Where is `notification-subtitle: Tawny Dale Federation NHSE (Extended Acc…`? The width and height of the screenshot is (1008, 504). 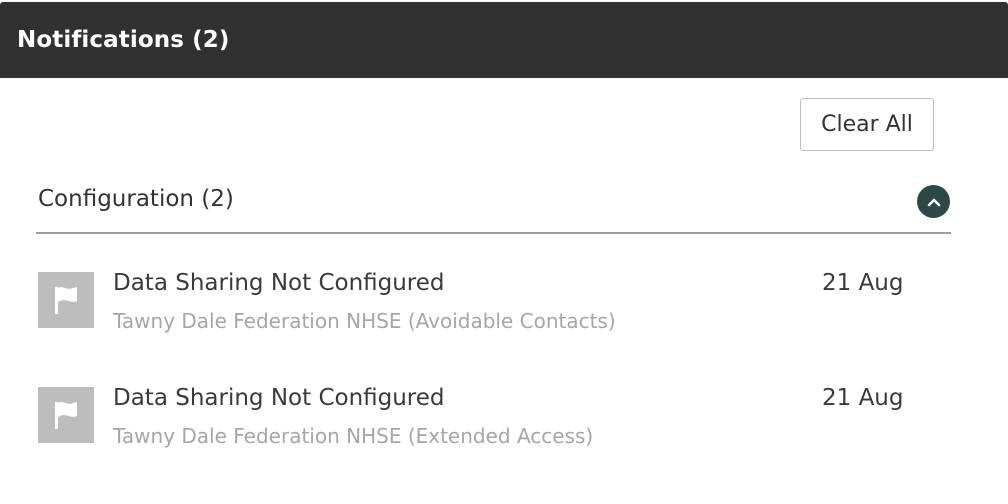
notification-subtitle: Tawny Dale Federation NHSE (Extended Acc… is located at coordinates (353, 436).